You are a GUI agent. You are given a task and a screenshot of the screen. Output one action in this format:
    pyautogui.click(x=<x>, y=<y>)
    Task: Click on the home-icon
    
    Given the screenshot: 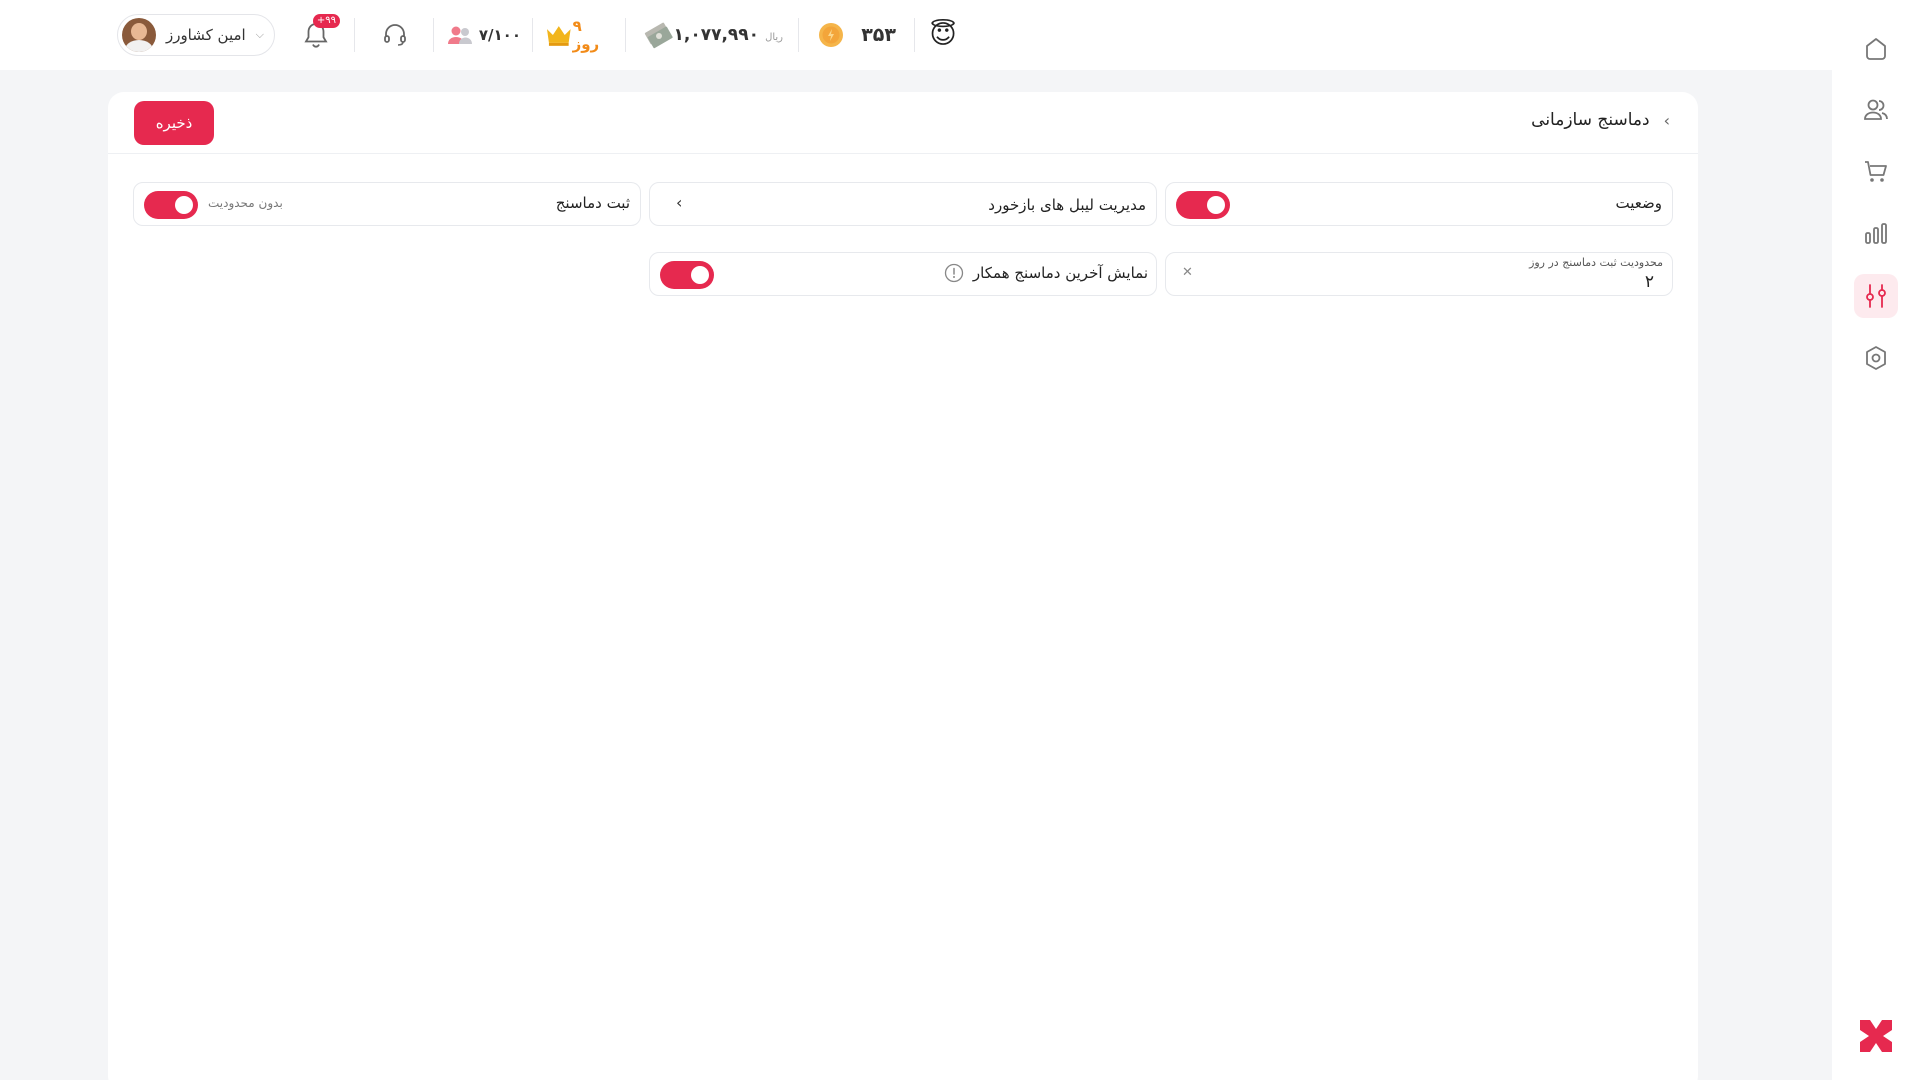 What is the action you would take?
    pyautogui.click(x=1876, y=49)
    